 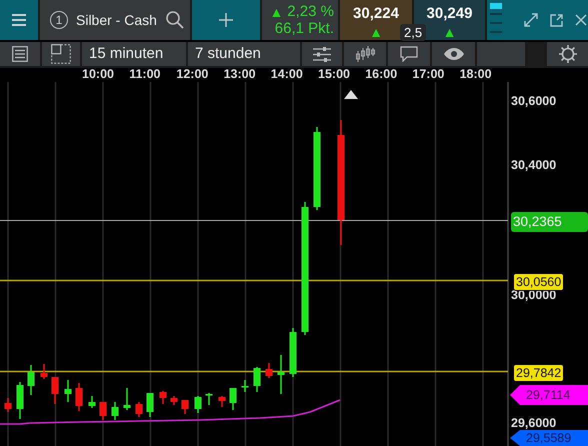 I want to click on settings-button, so click(x=567, y=54).